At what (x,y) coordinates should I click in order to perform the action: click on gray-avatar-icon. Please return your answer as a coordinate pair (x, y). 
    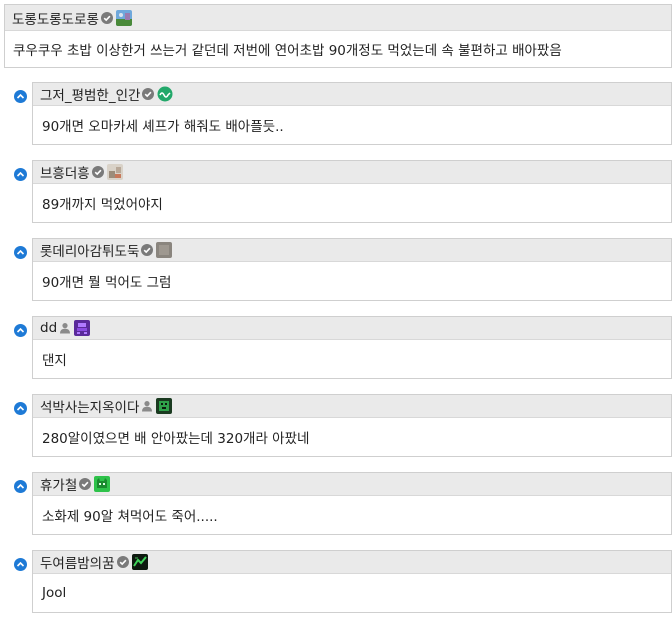
    Looking at the image, I should click on (164, 250).